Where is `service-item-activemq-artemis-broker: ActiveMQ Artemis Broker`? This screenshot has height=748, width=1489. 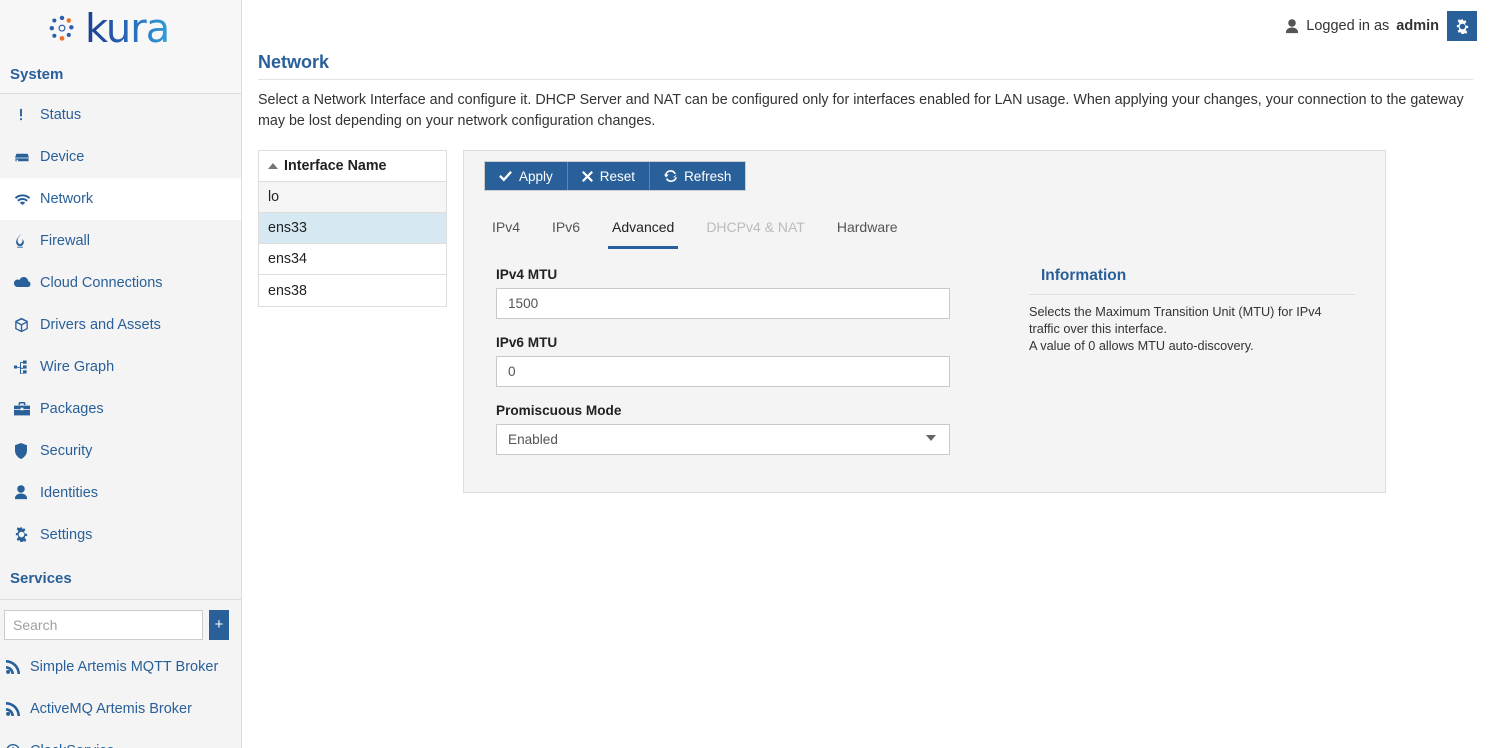
service-item-activemq-artemis-broker: ActiveMQ Artemis Broker is located at coordinates (120, 709).